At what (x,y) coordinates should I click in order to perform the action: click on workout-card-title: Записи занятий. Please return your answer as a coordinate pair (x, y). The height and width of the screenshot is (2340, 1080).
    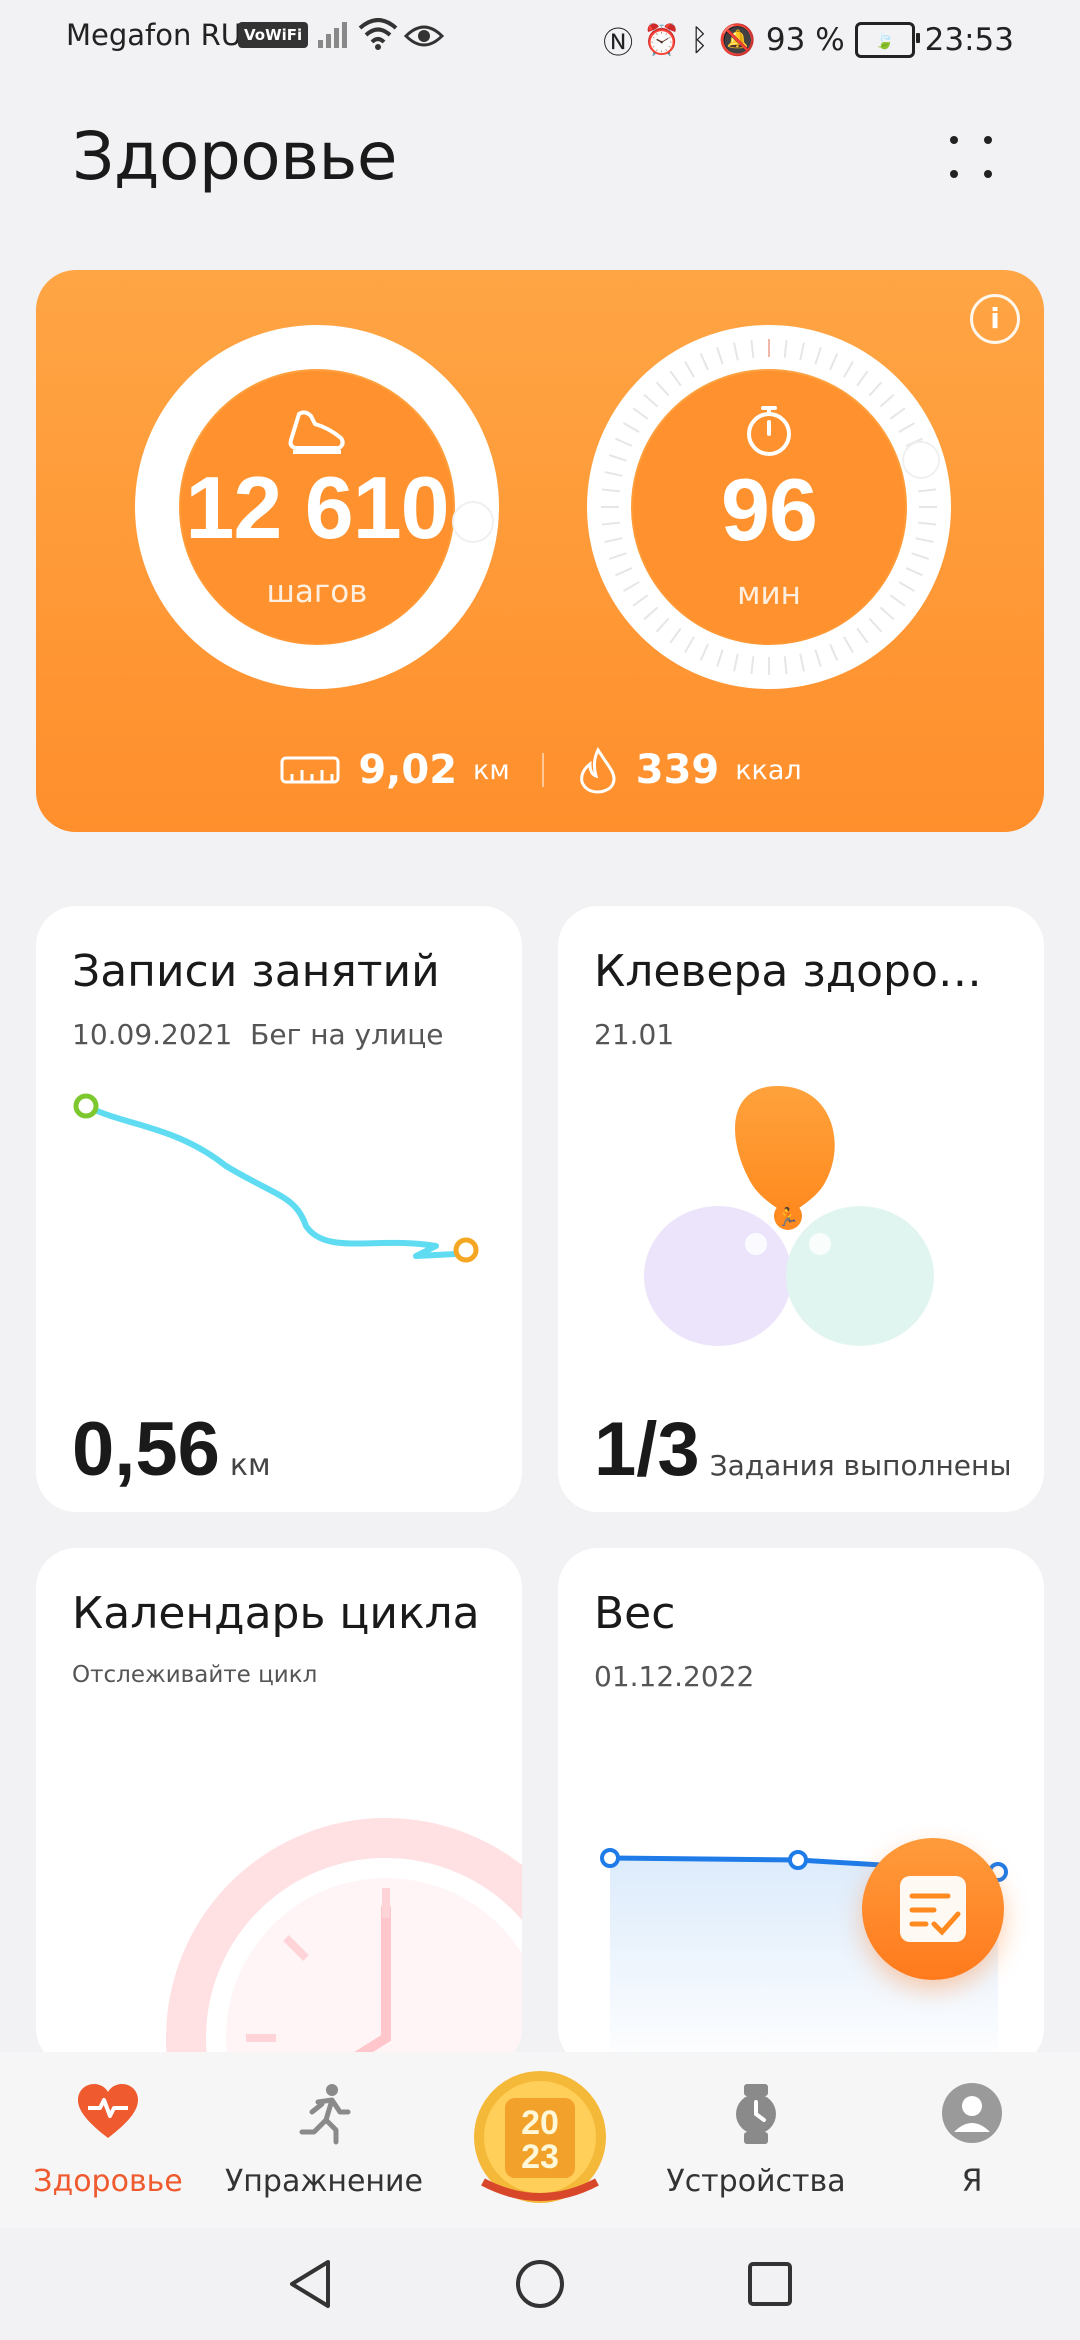
    Looking at the image, I should click on (256, 971).